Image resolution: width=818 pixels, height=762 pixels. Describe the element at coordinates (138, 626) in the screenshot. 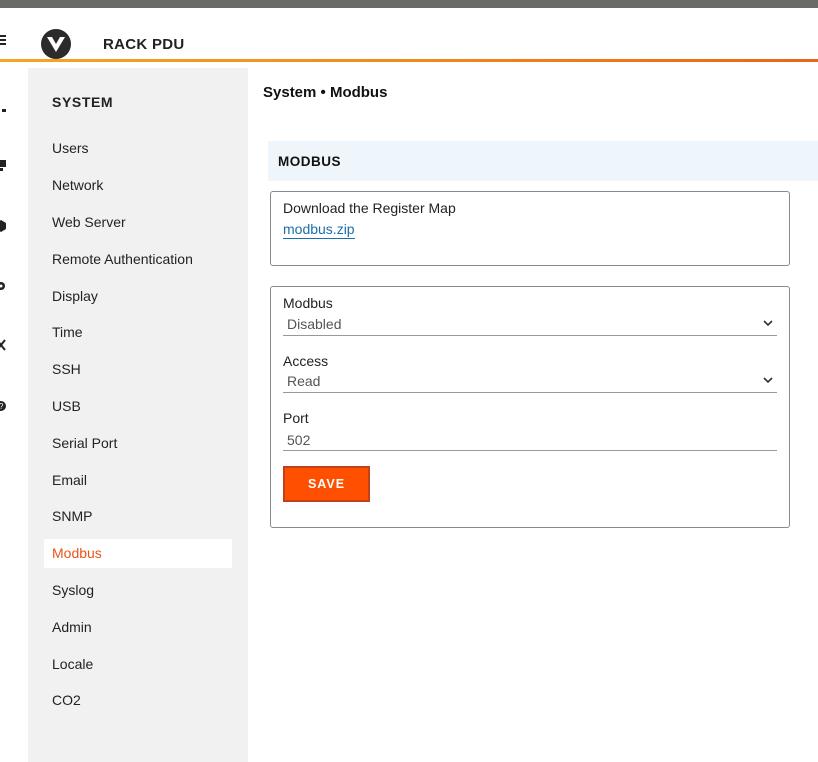

I see `sidebar-item-admin: Admin` at that location.